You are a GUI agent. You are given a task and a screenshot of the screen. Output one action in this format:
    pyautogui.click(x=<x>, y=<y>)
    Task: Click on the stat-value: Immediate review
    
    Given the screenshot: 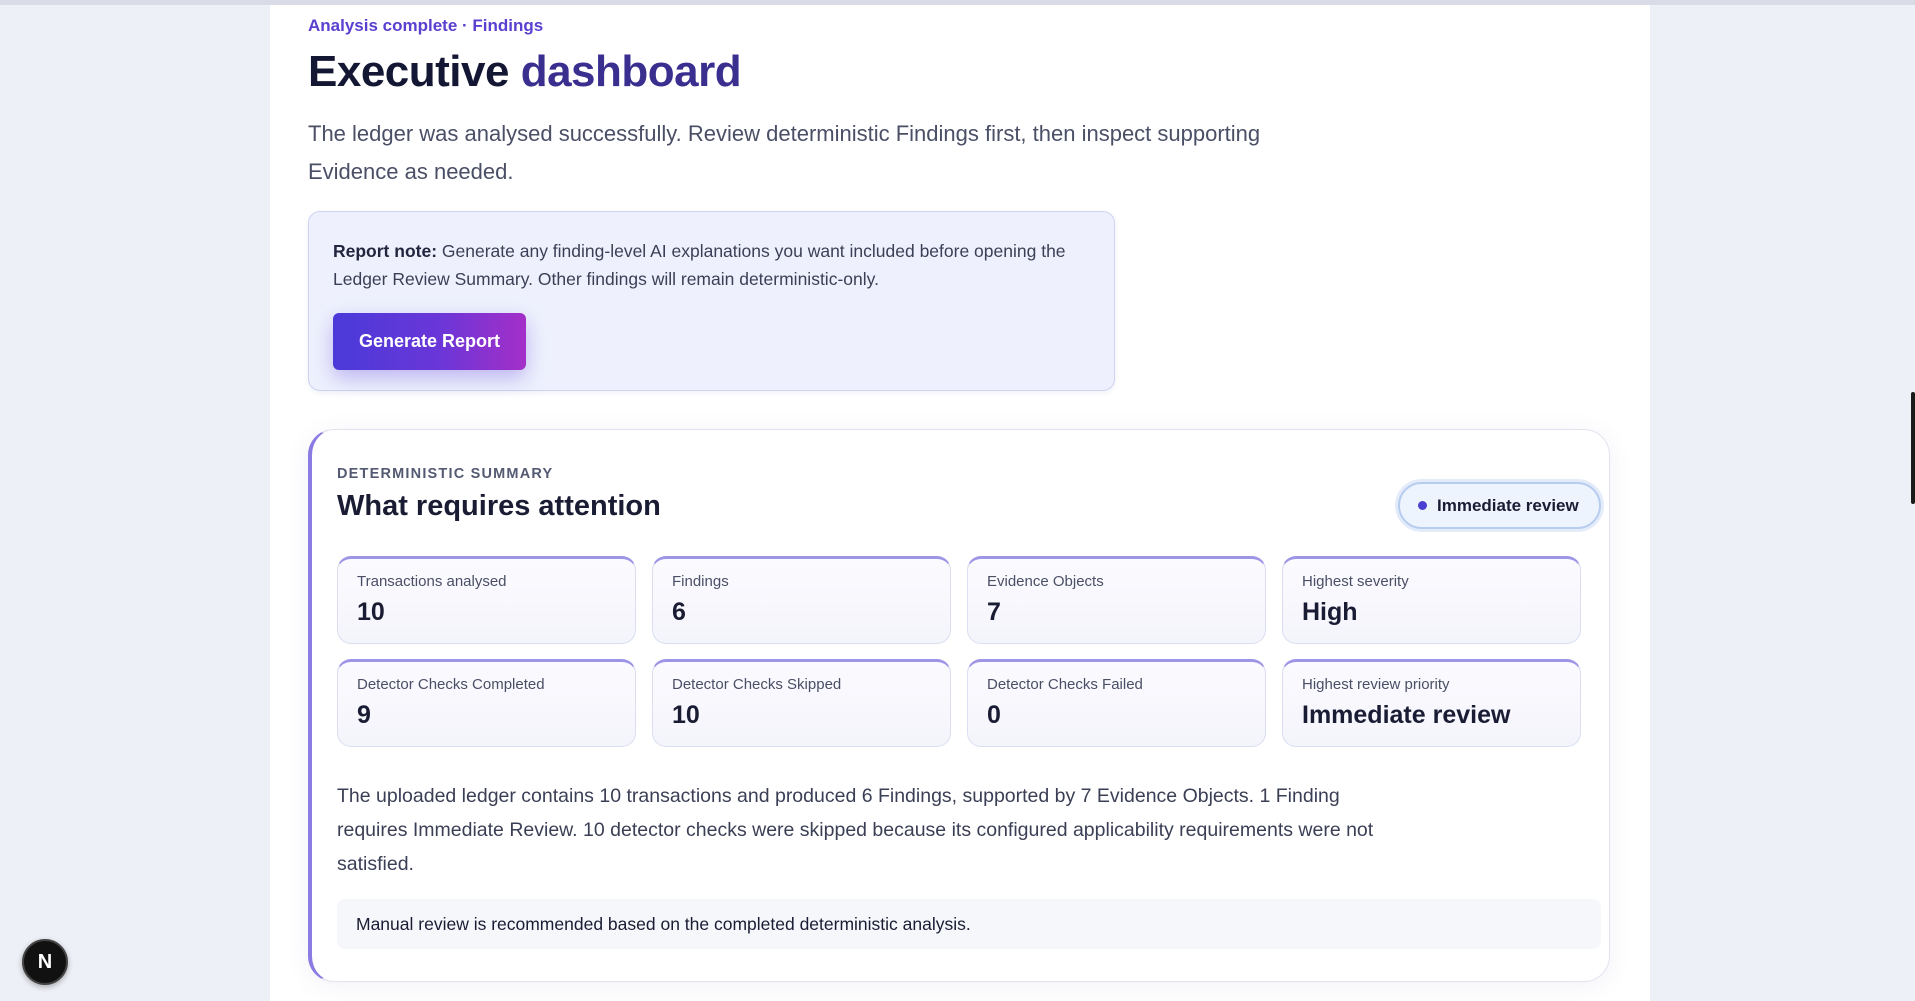 What is the action you would take?
    pyautogui.click(x=1406, y=715)
    